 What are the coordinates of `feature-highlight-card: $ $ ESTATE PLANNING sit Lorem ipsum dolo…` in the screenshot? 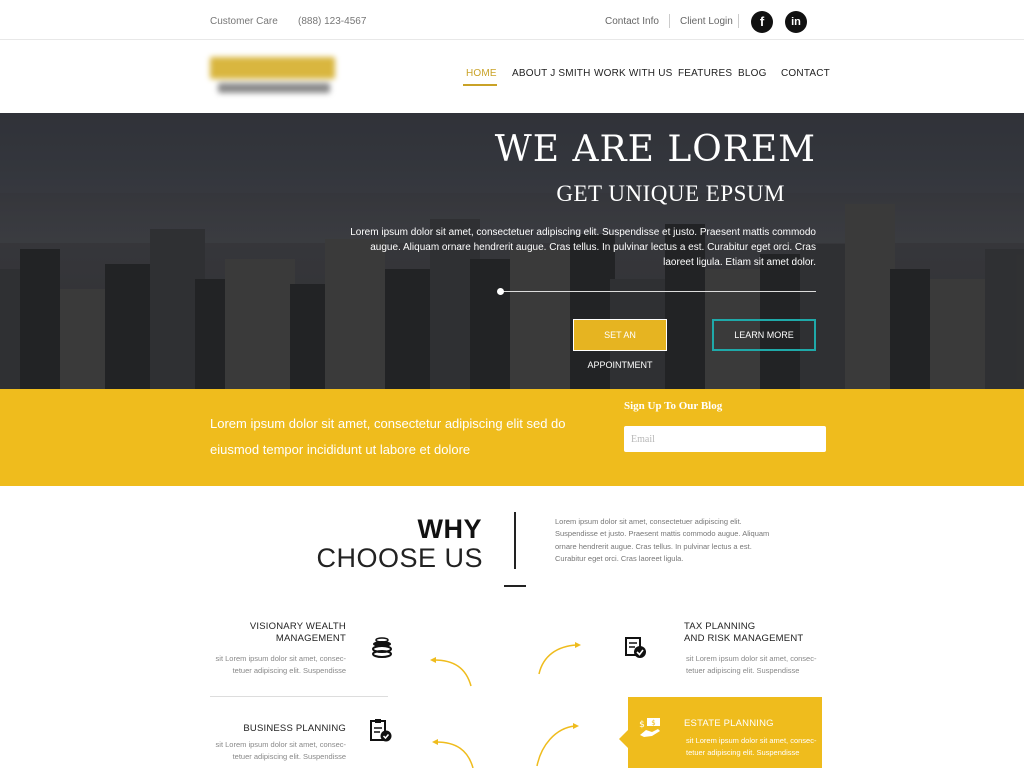 It's located at (725, 732).